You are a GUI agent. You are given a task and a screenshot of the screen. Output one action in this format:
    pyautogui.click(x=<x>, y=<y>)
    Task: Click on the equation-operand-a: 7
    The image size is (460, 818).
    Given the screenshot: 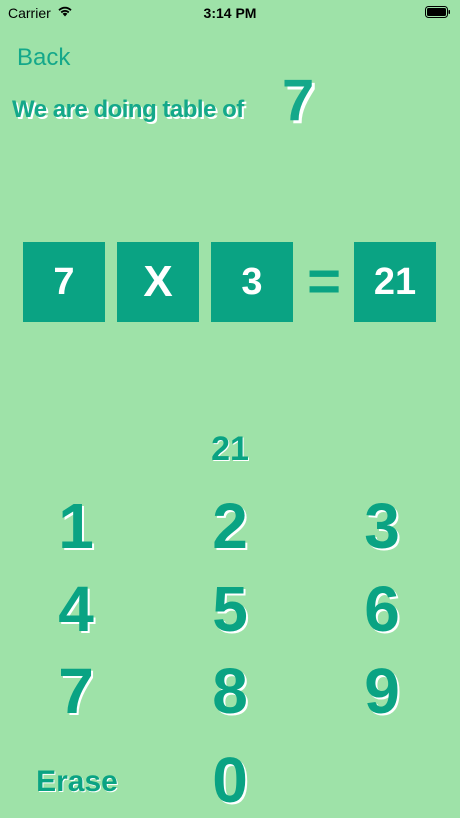 What is the action you would take?
    pyautogui.click(x=64, y=282)
    